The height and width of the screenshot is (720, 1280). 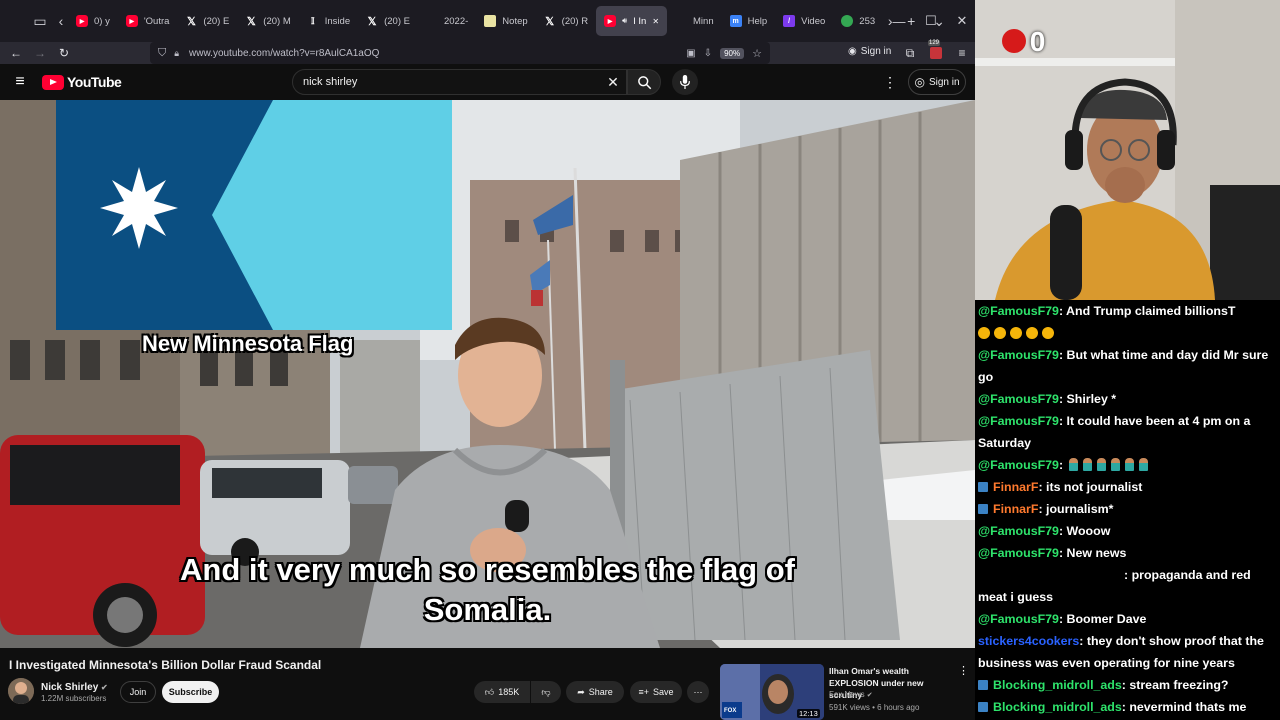 I want to click on maps-icon, so click(x=847, y=21).